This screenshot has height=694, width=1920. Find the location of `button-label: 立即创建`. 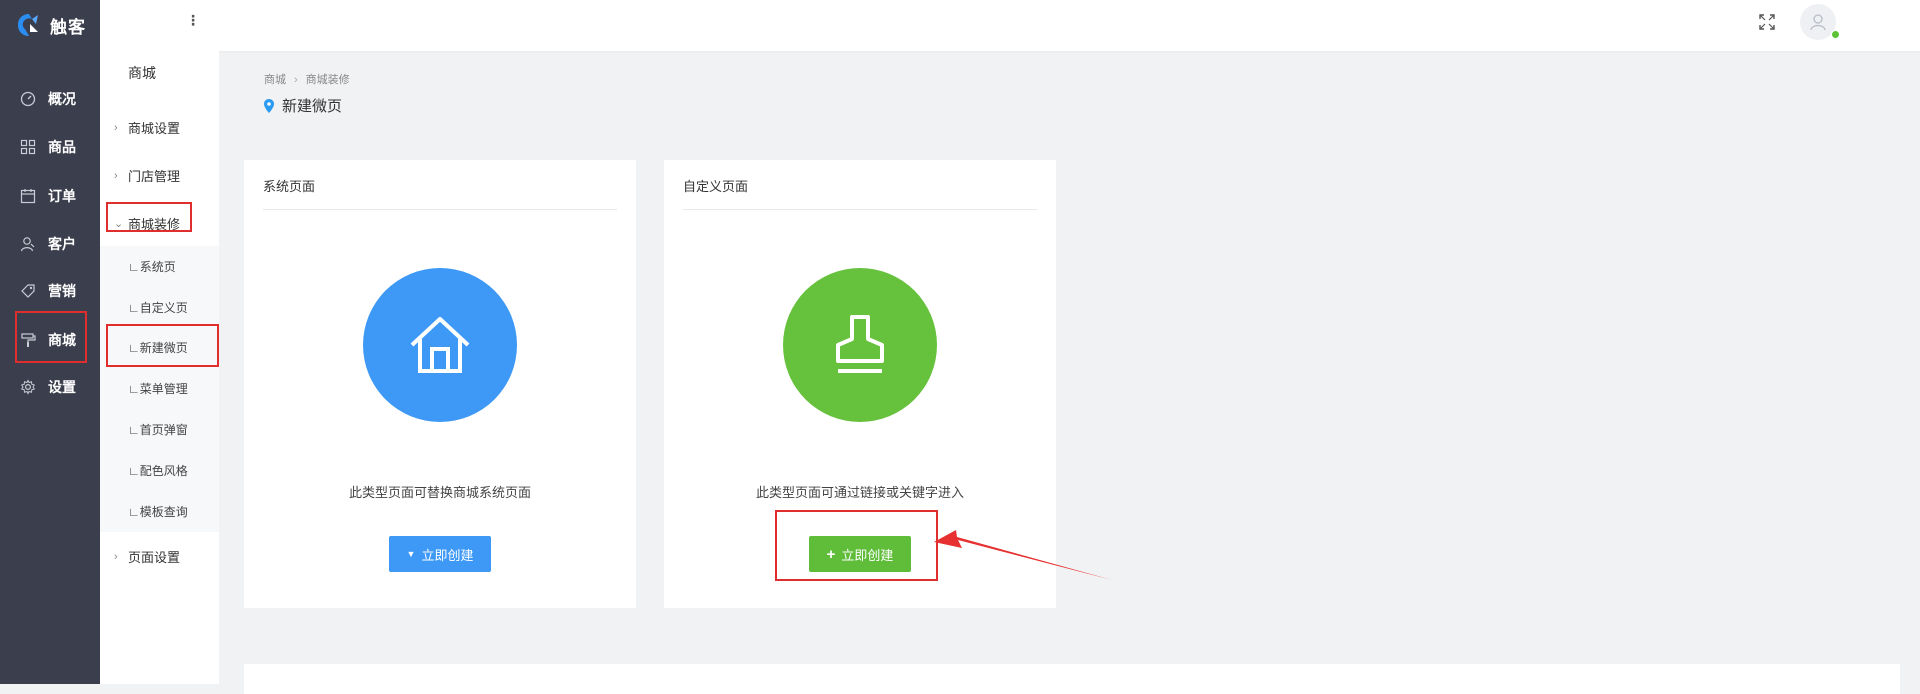

button-label: 立即创建 is located at coordinates (447, 555).